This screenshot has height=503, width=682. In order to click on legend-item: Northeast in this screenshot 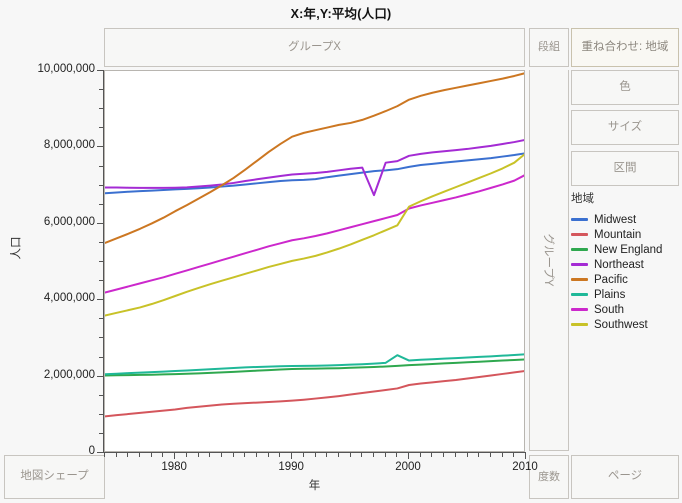, I will do `click(626, 264)`.